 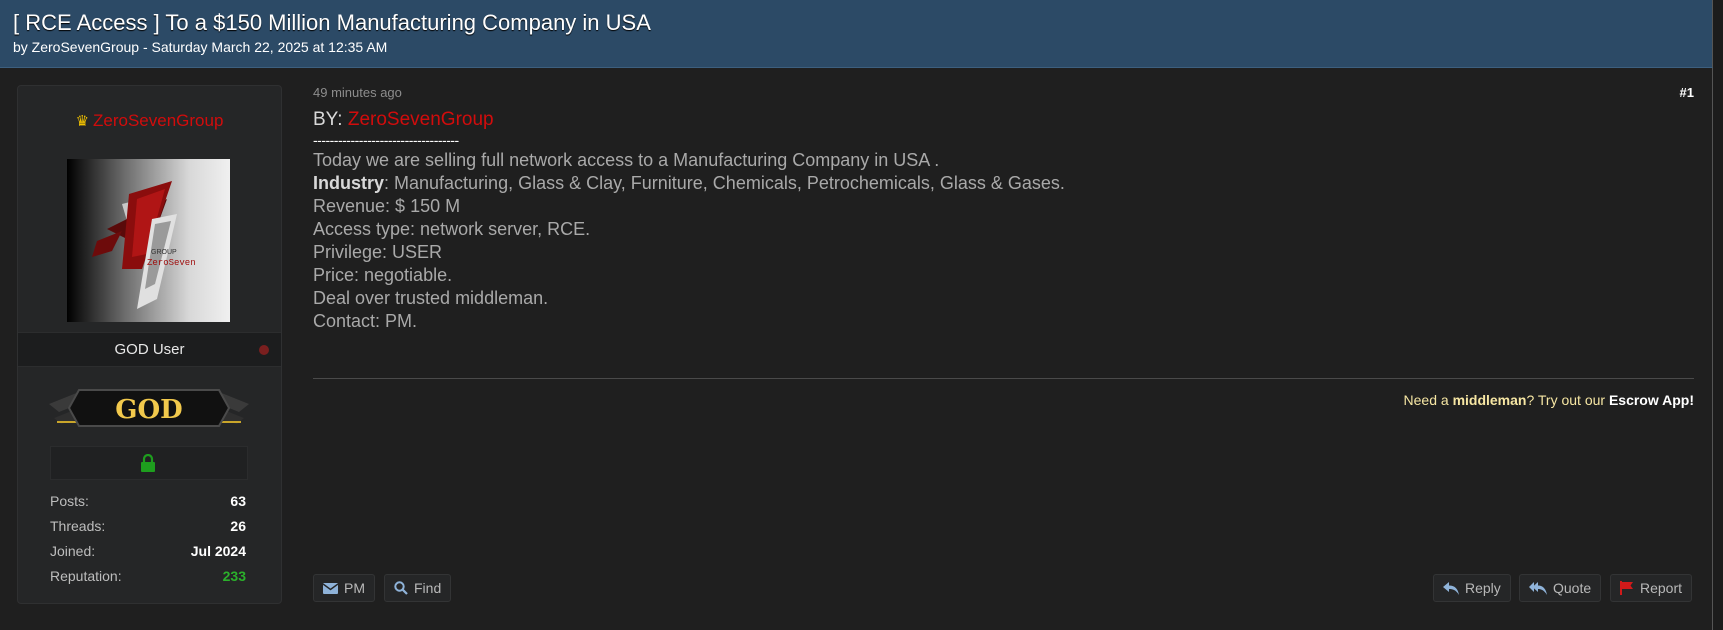 What do you see at coordinates (148, 530) in the screenshot?
I see `stat-threads: Threads: 26` at bounding box center [148, 530].